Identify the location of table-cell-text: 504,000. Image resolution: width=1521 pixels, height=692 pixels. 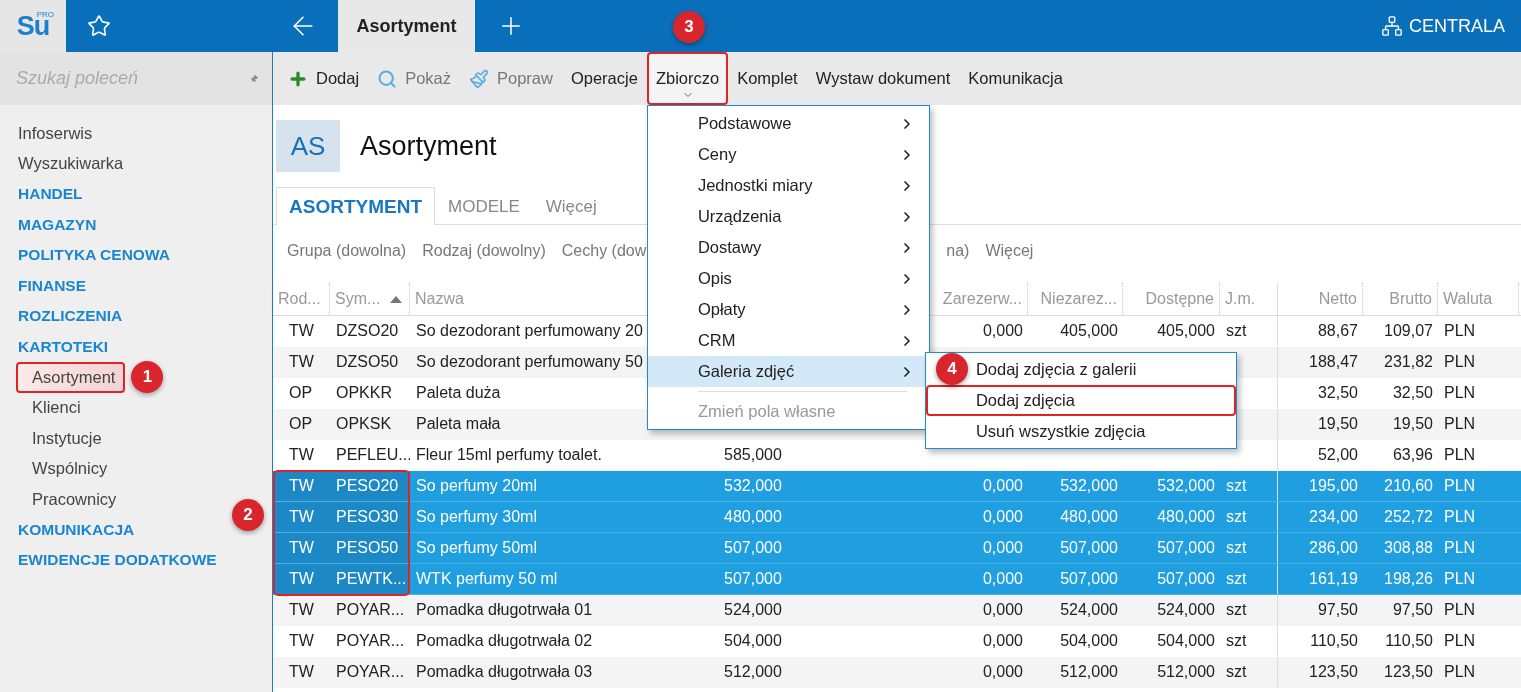
(752, 641).